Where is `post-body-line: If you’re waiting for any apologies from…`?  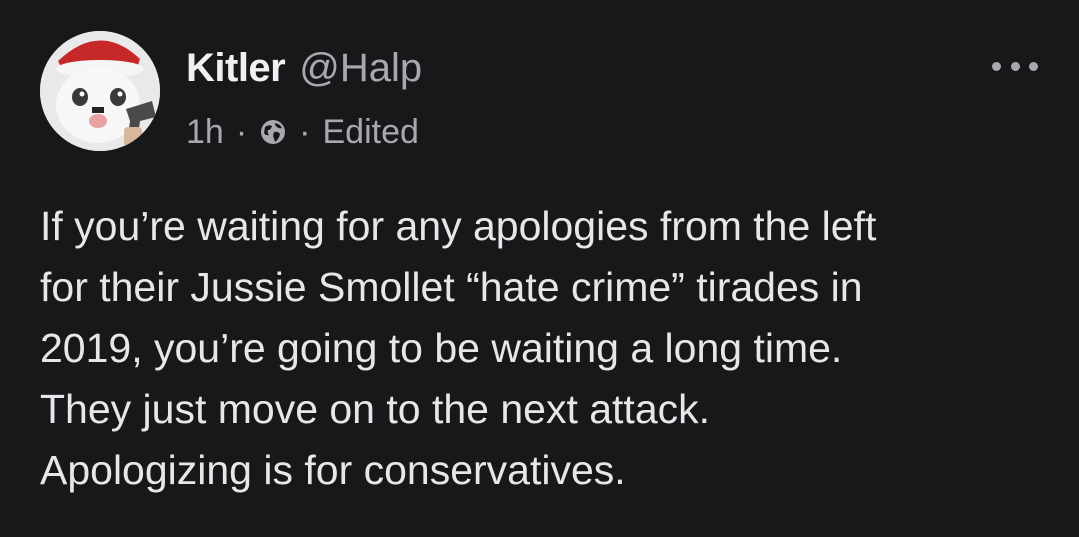 post-body-line: If you’re waiting for any apologies from… is located at coordinates (458, 226).